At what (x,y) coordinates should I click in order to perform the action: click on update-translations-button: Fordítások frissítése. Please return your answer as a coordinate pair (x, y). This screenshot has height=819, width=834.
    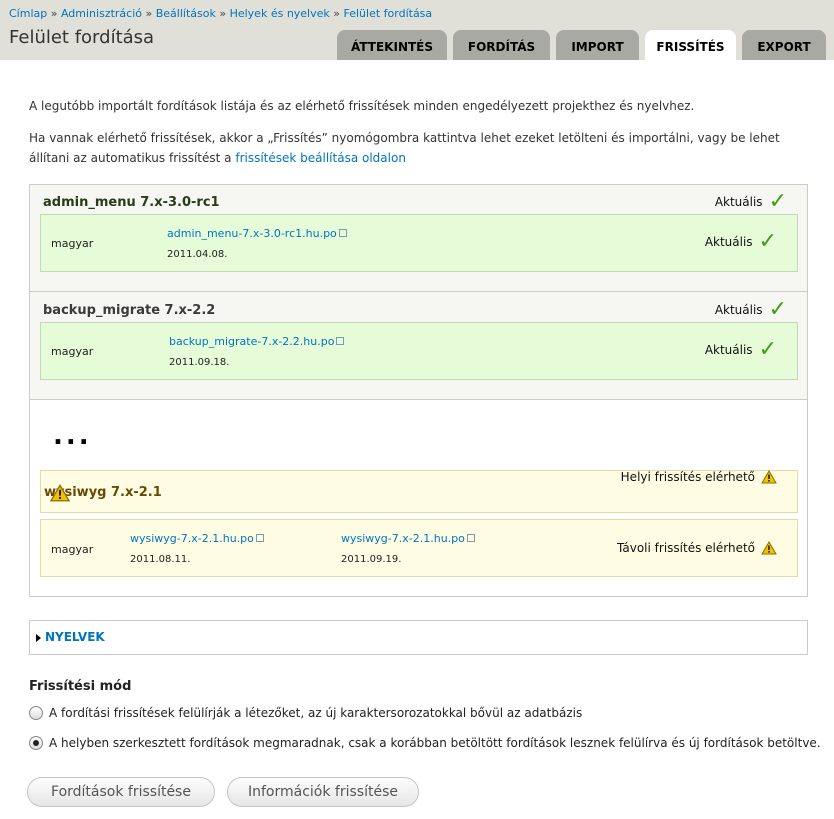
    Looking at the image, I should click on (121, 792).